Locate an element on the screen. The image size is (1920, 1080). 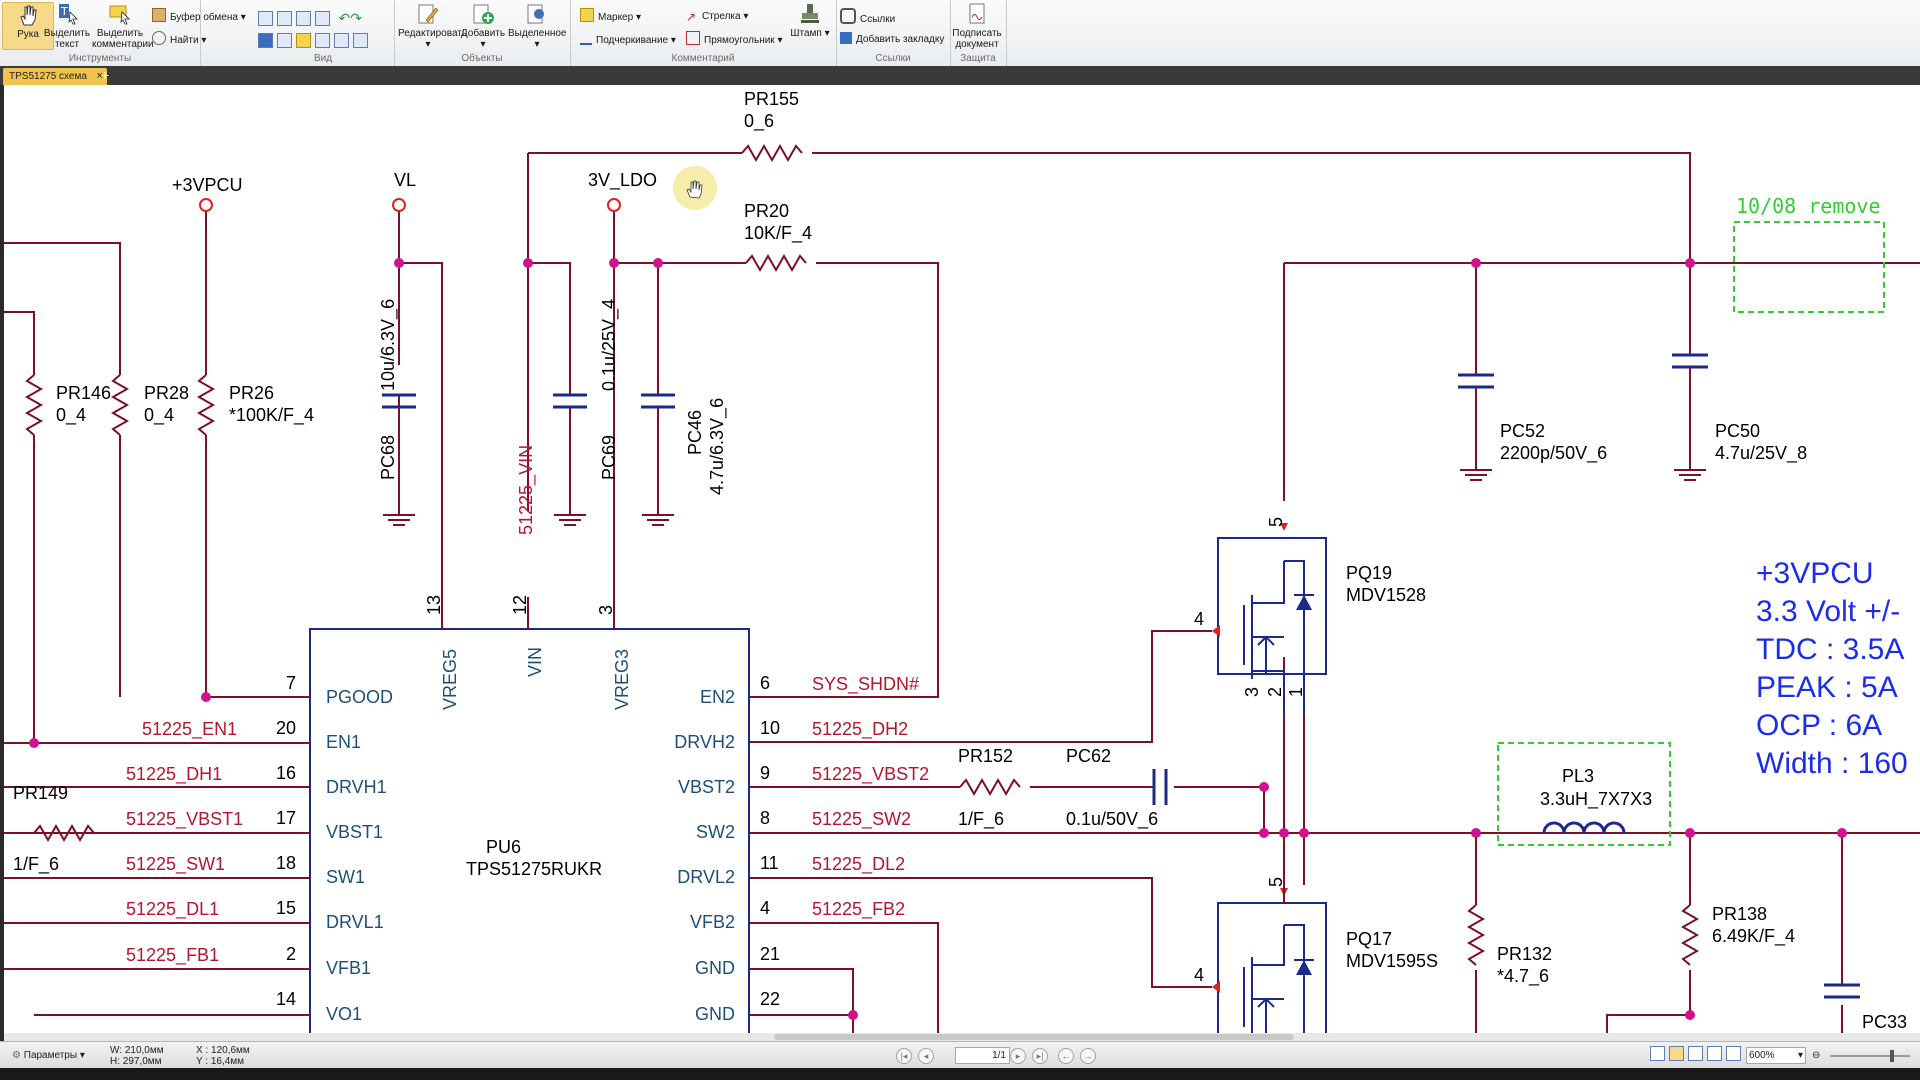
pr132-resistor is located at coordinates (1476, 935).